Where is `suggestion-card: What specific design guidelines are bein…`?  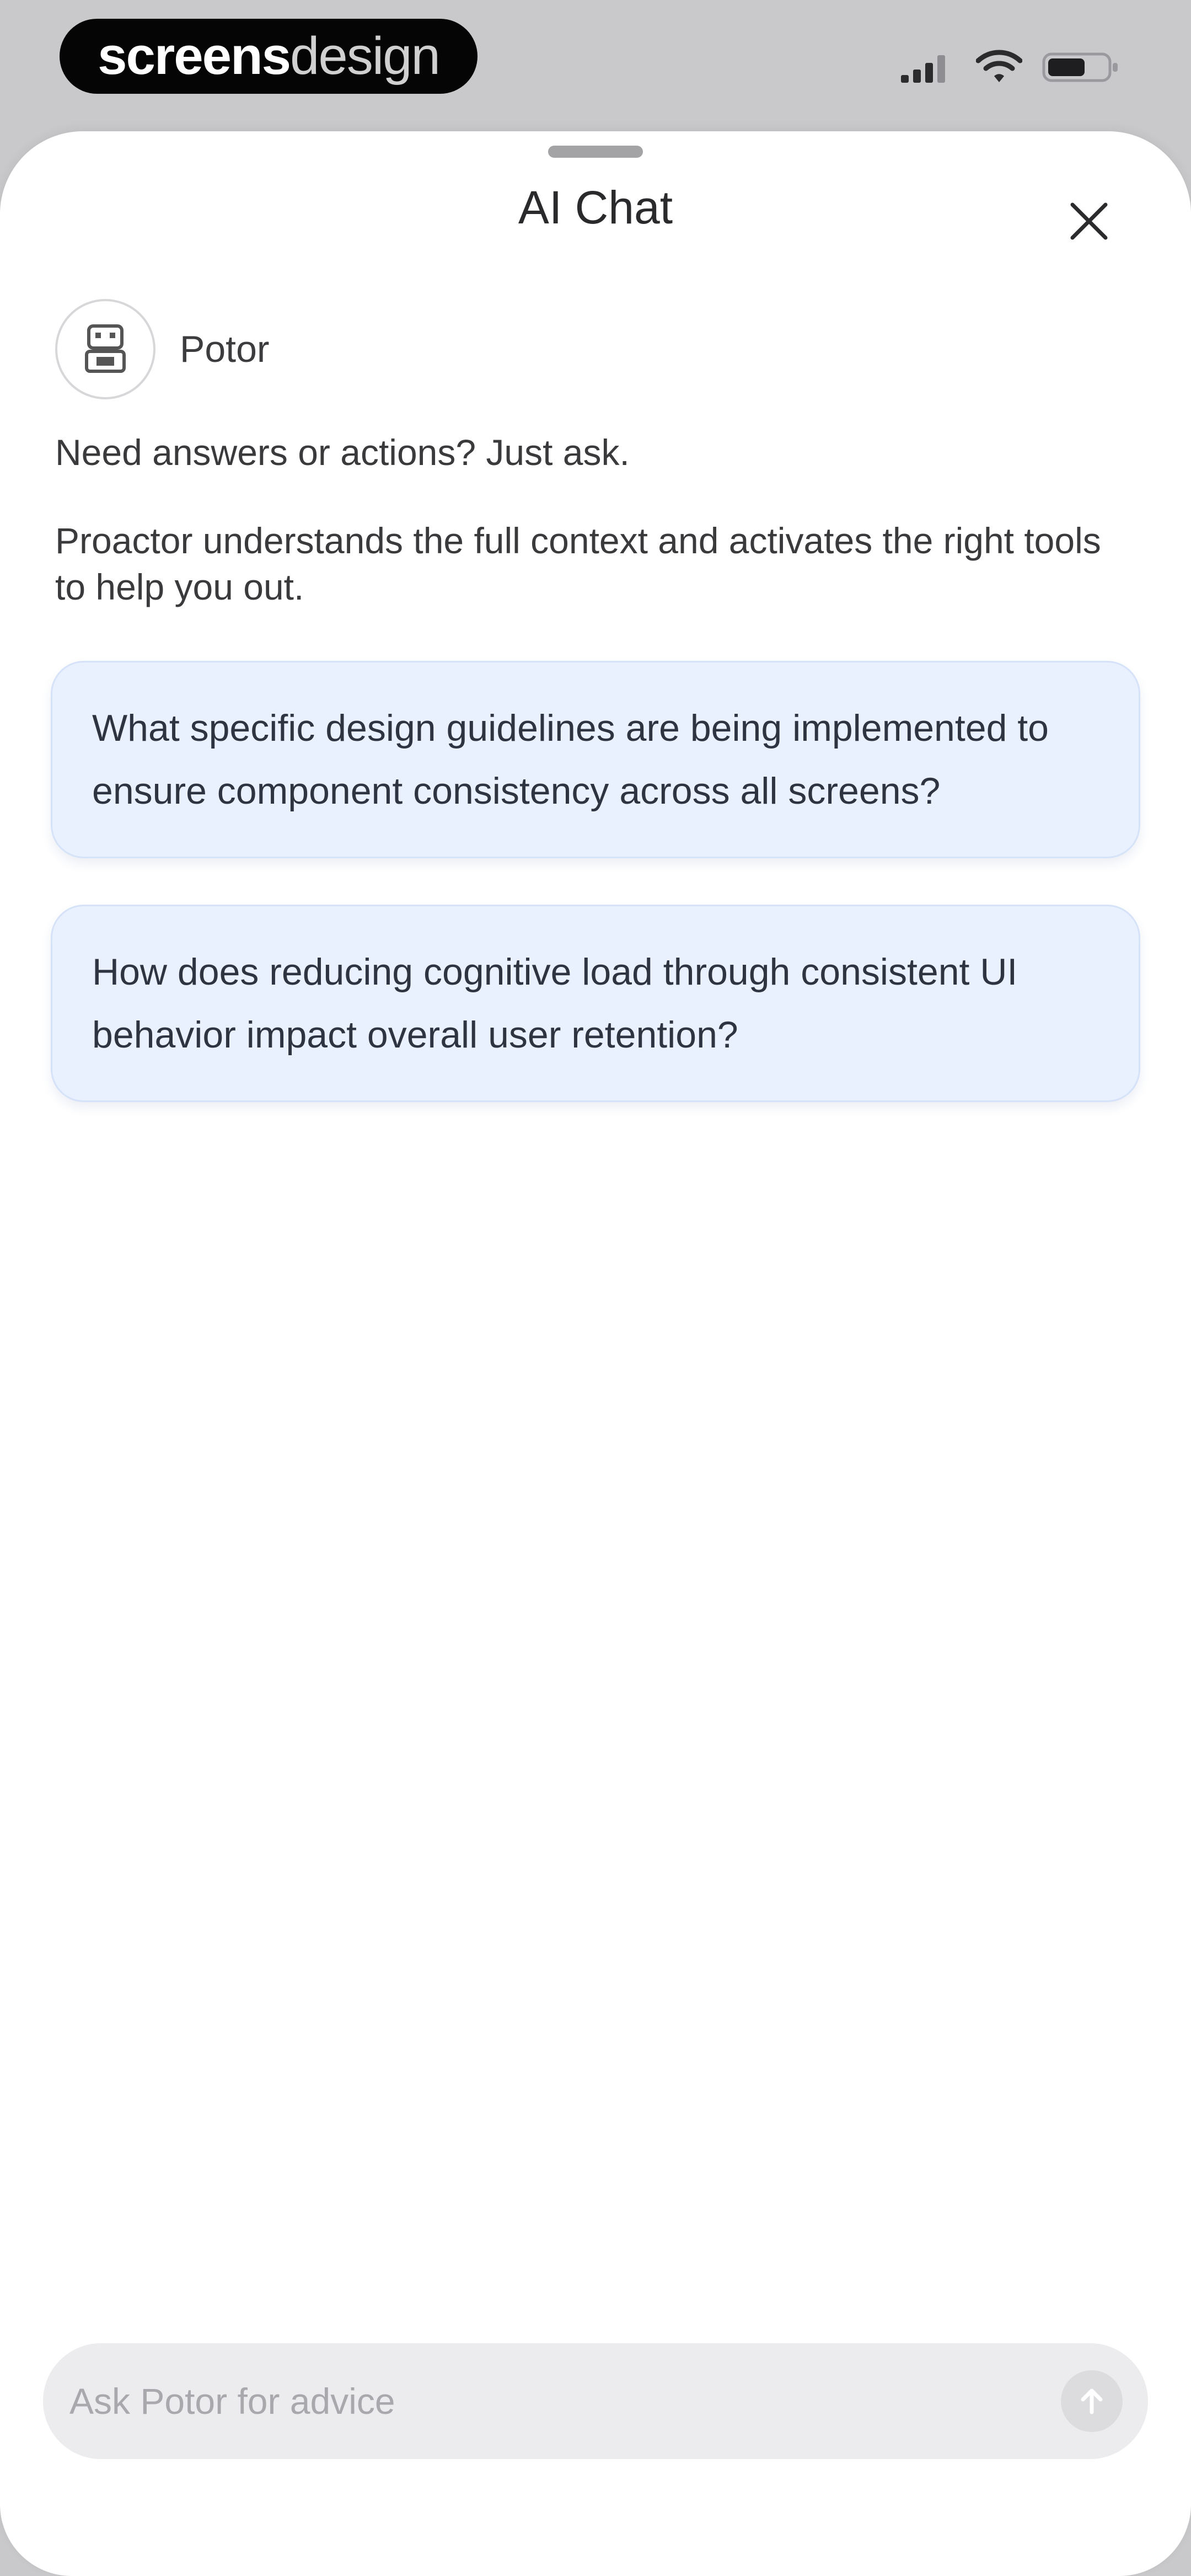
suggestion-card: What specific design guidelines are bein… is located at coordinates (595, 759).